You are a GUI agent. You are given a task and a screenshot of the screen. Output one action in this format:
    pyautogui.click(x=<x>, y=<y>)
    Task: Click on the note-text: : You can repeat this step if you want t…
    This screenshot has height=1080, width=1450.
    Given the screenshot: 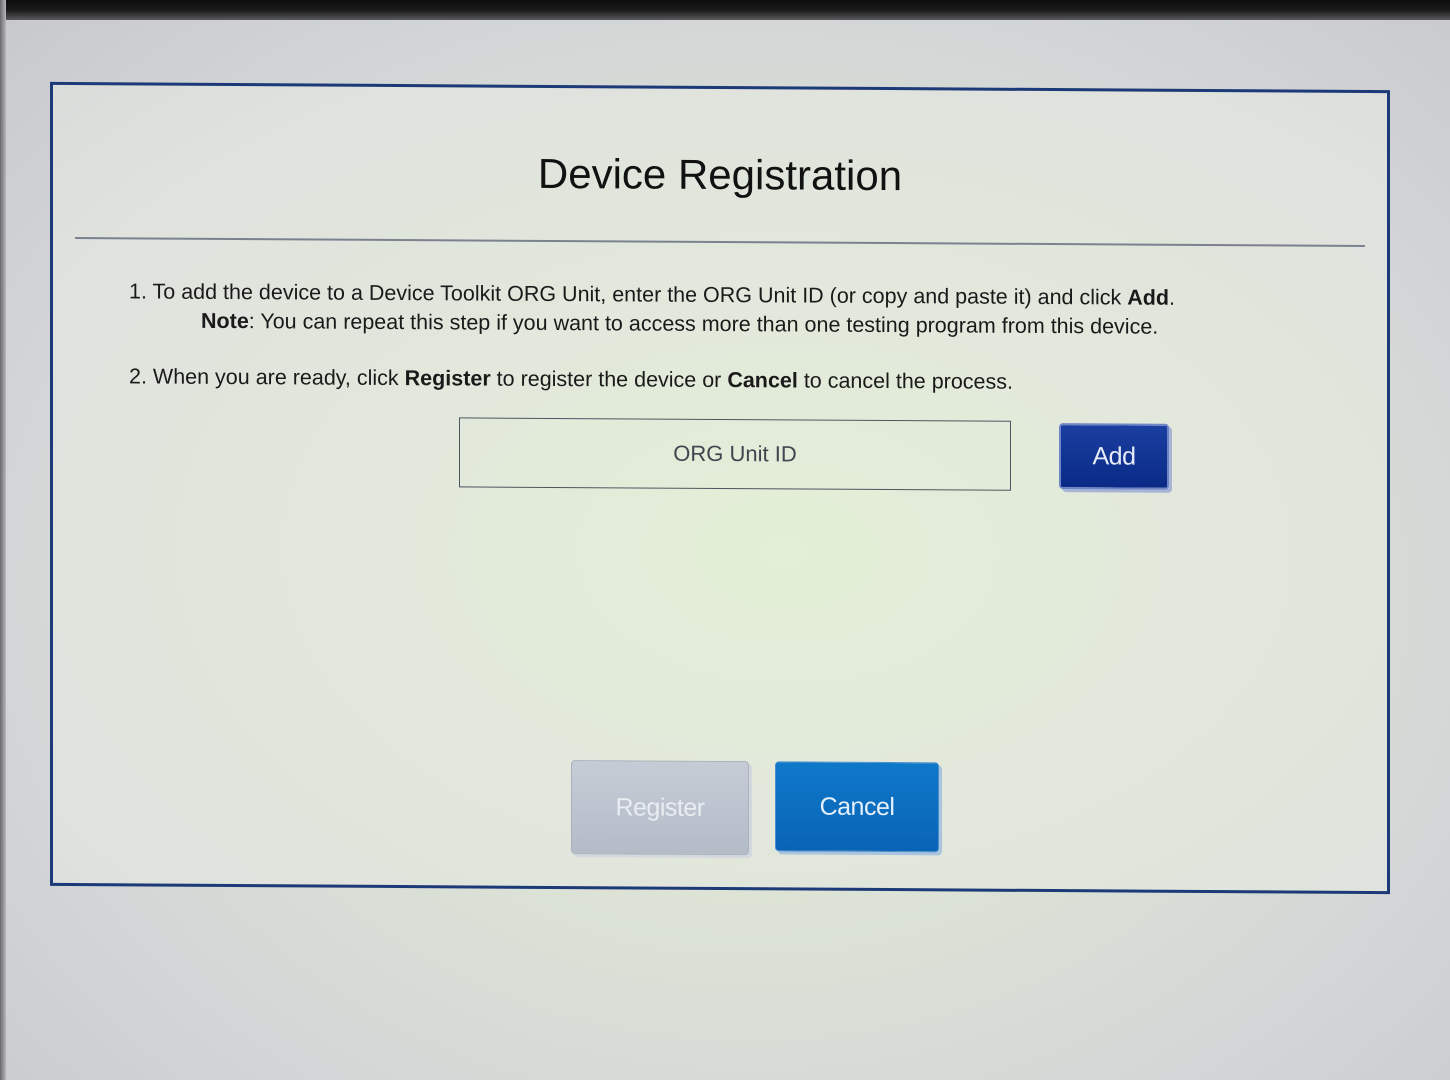 What is the action you would take?
    pyautogui.click(x=703, y=324)
    